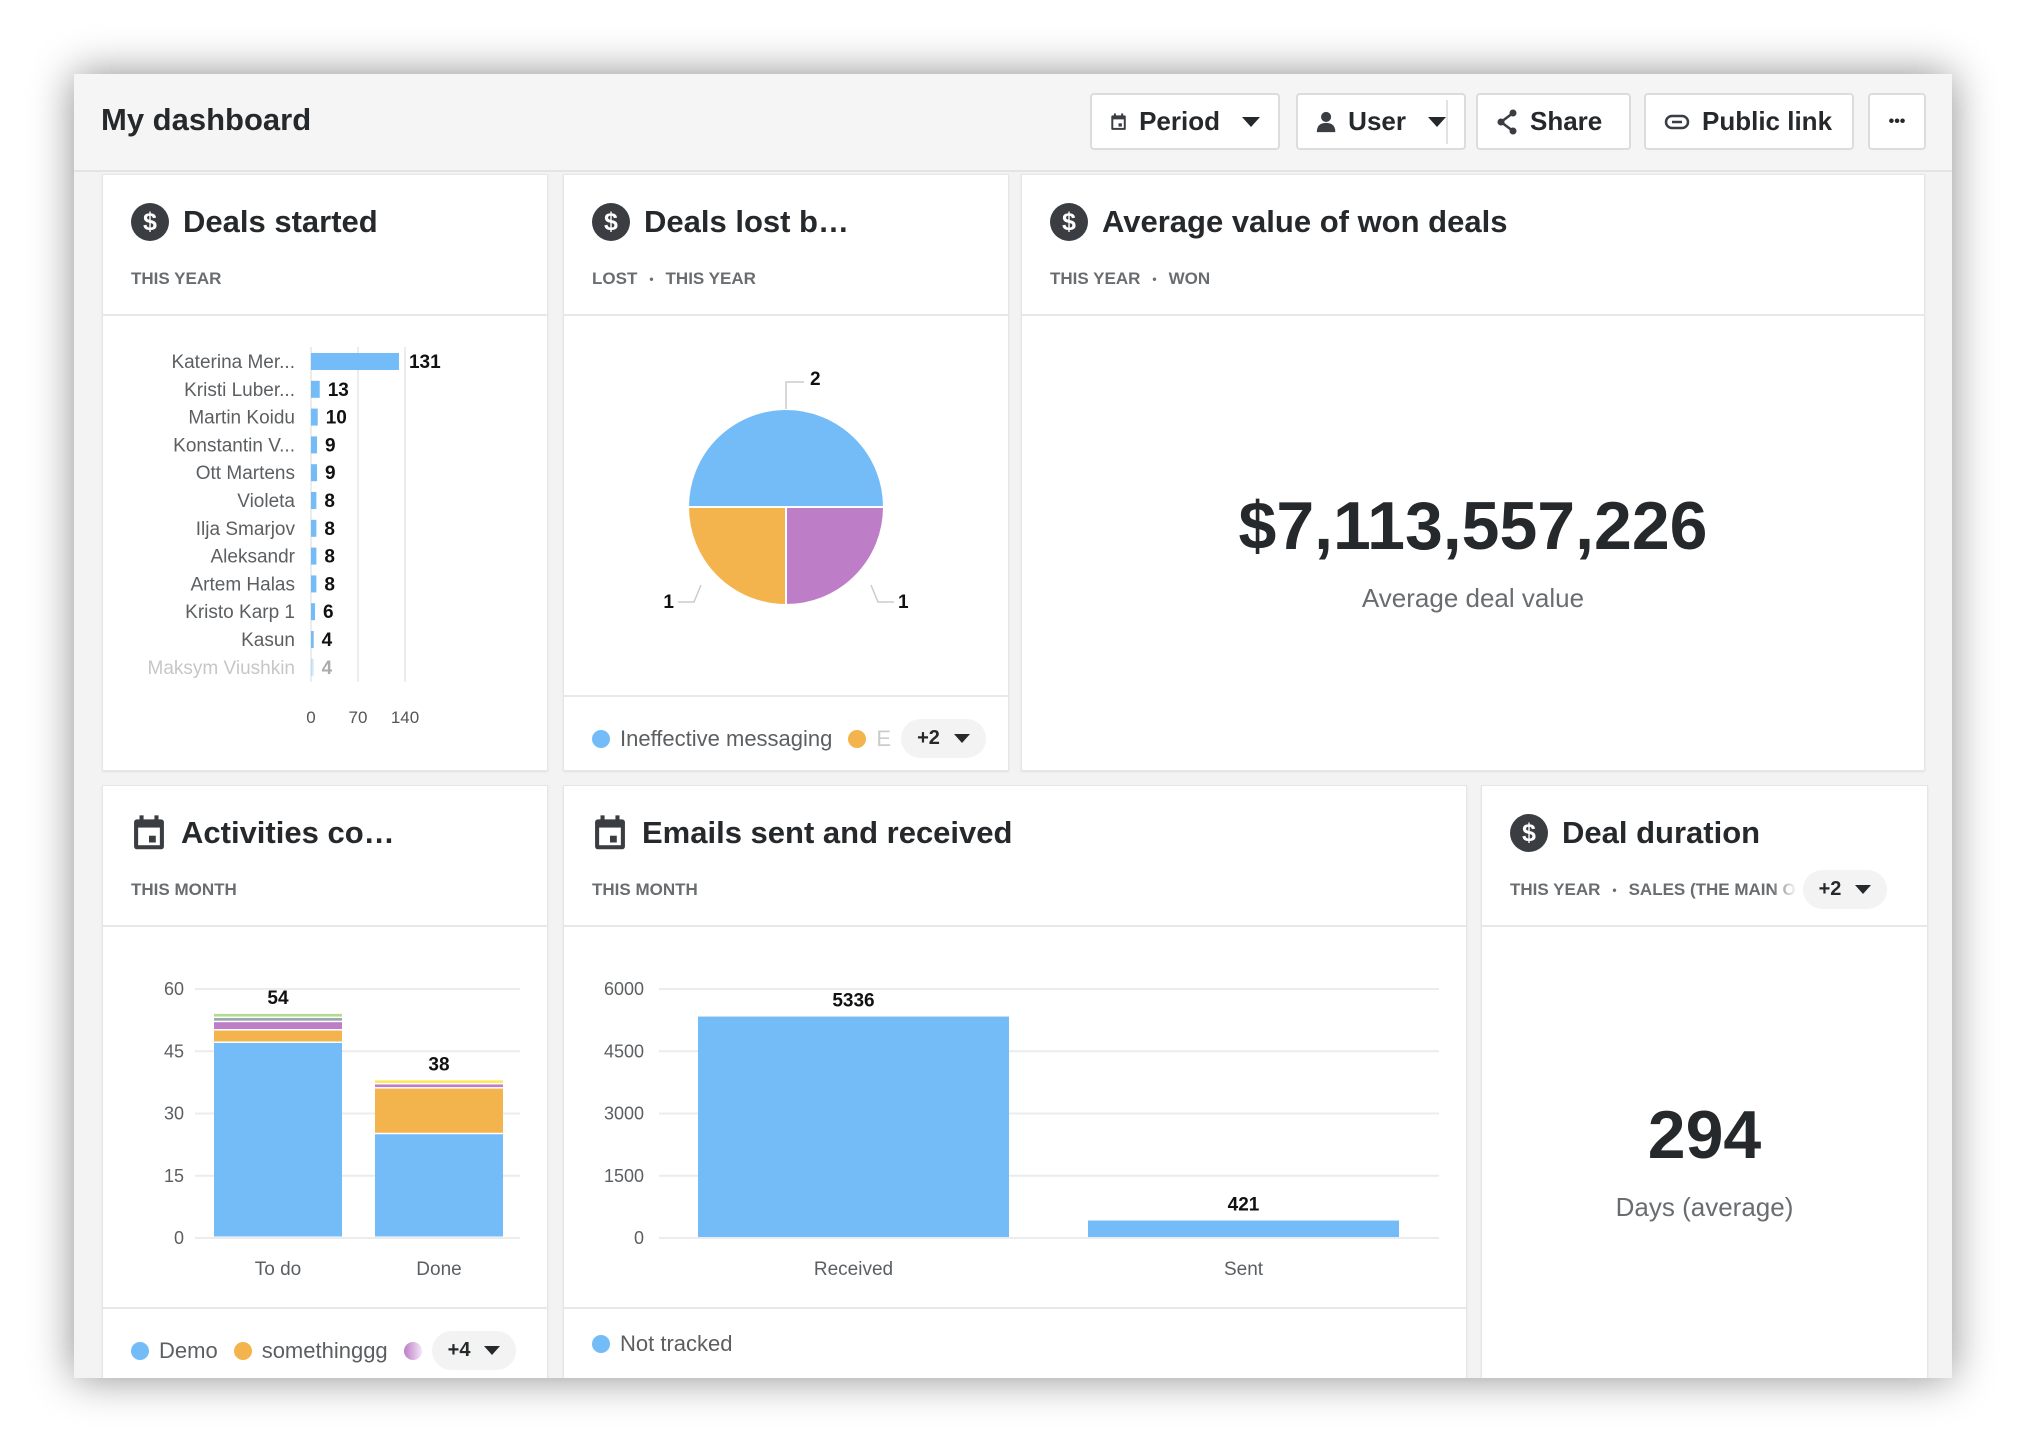  What do you see at coordinates (1015, 856) in the screenshot?
I see `card-header: Emails sent and received THIS MONTH` at bounding box center [1015, 856].